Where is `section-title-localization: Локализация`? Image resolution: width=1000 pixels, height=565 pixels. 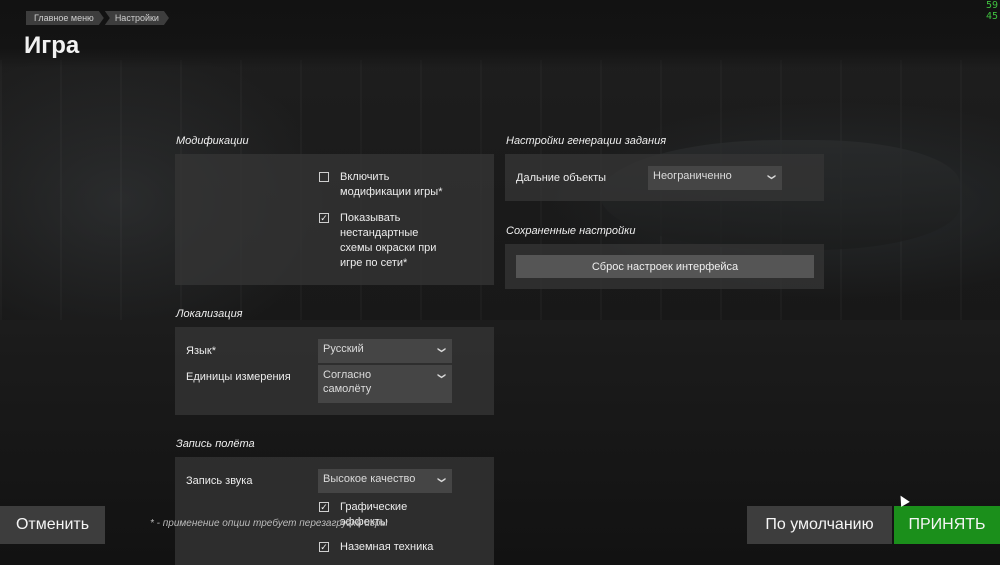
section-title-localization: Локализация is located at coordinates (209, 314).